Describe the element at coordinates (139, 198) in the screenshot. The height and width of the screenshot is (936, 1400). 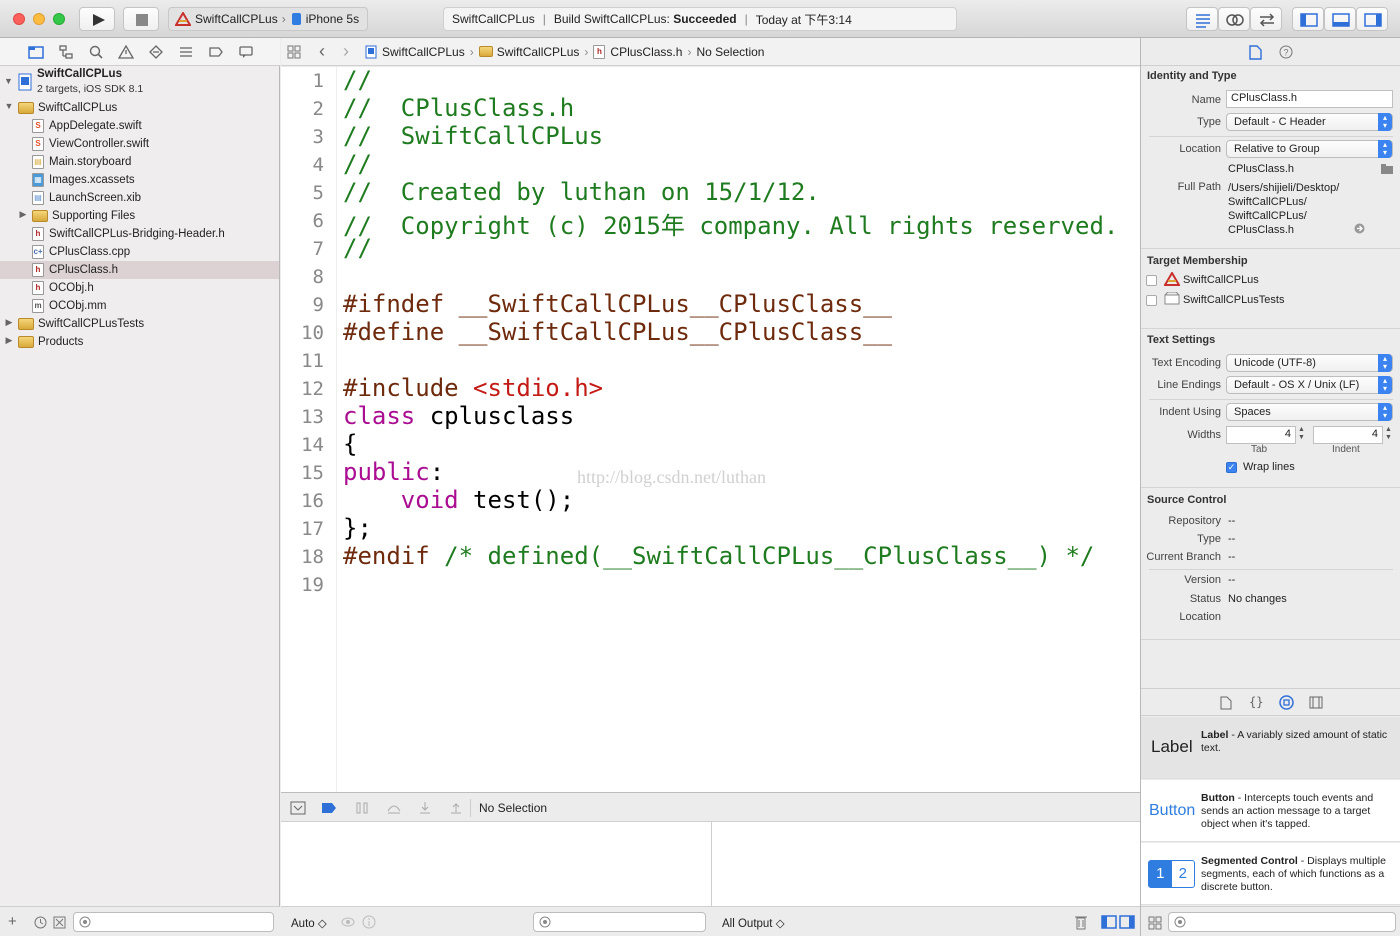
I see `tree-file-row: ▤ LaunchScreen.xib` at that location.